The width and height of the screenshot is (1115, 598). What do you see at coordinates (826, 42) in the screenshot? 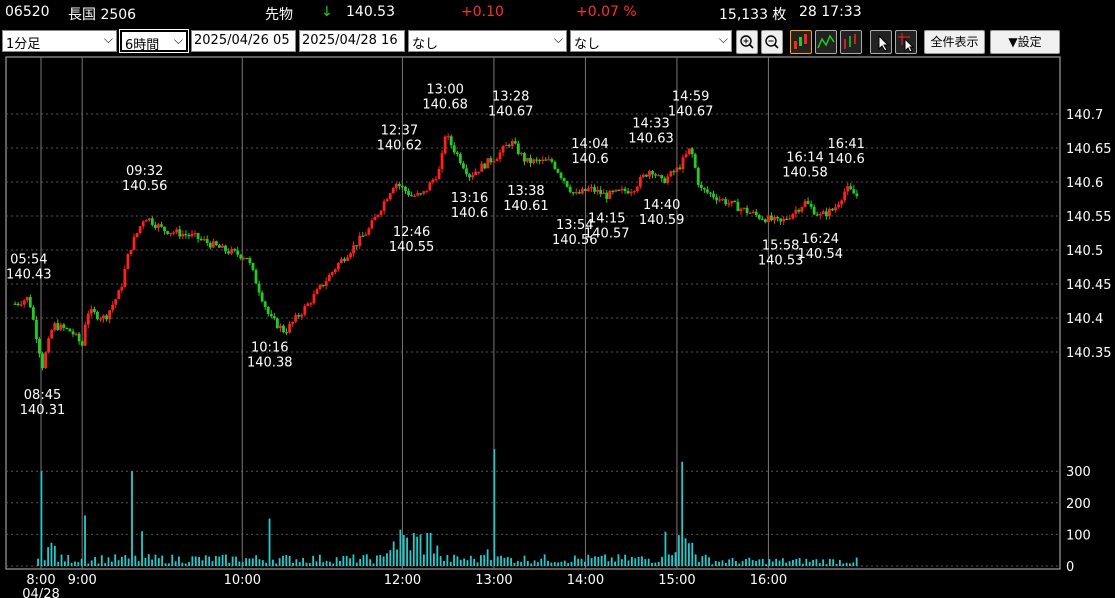
I see `line-chart-button` at bounding box center [826, 42].